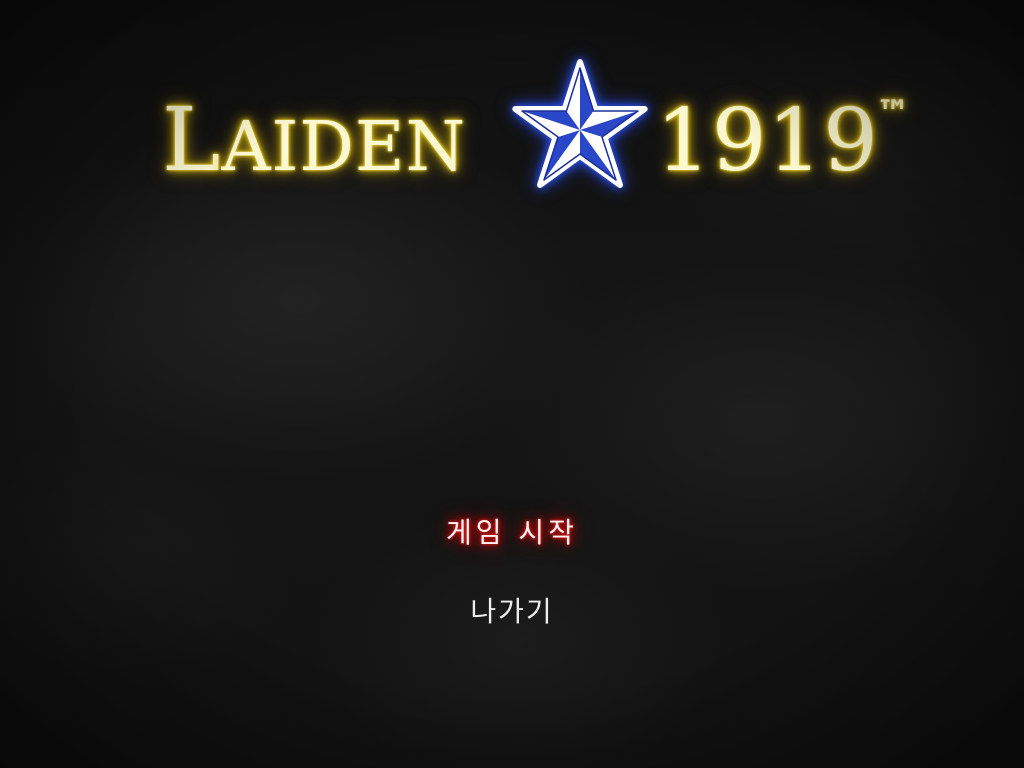  I want to click on trademark-symbol: ™, so click(893, 113).